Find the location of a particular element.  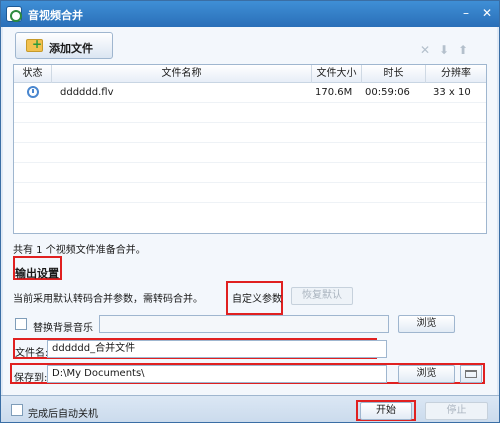

open-folder-icon is located at coordinates (471, 374).